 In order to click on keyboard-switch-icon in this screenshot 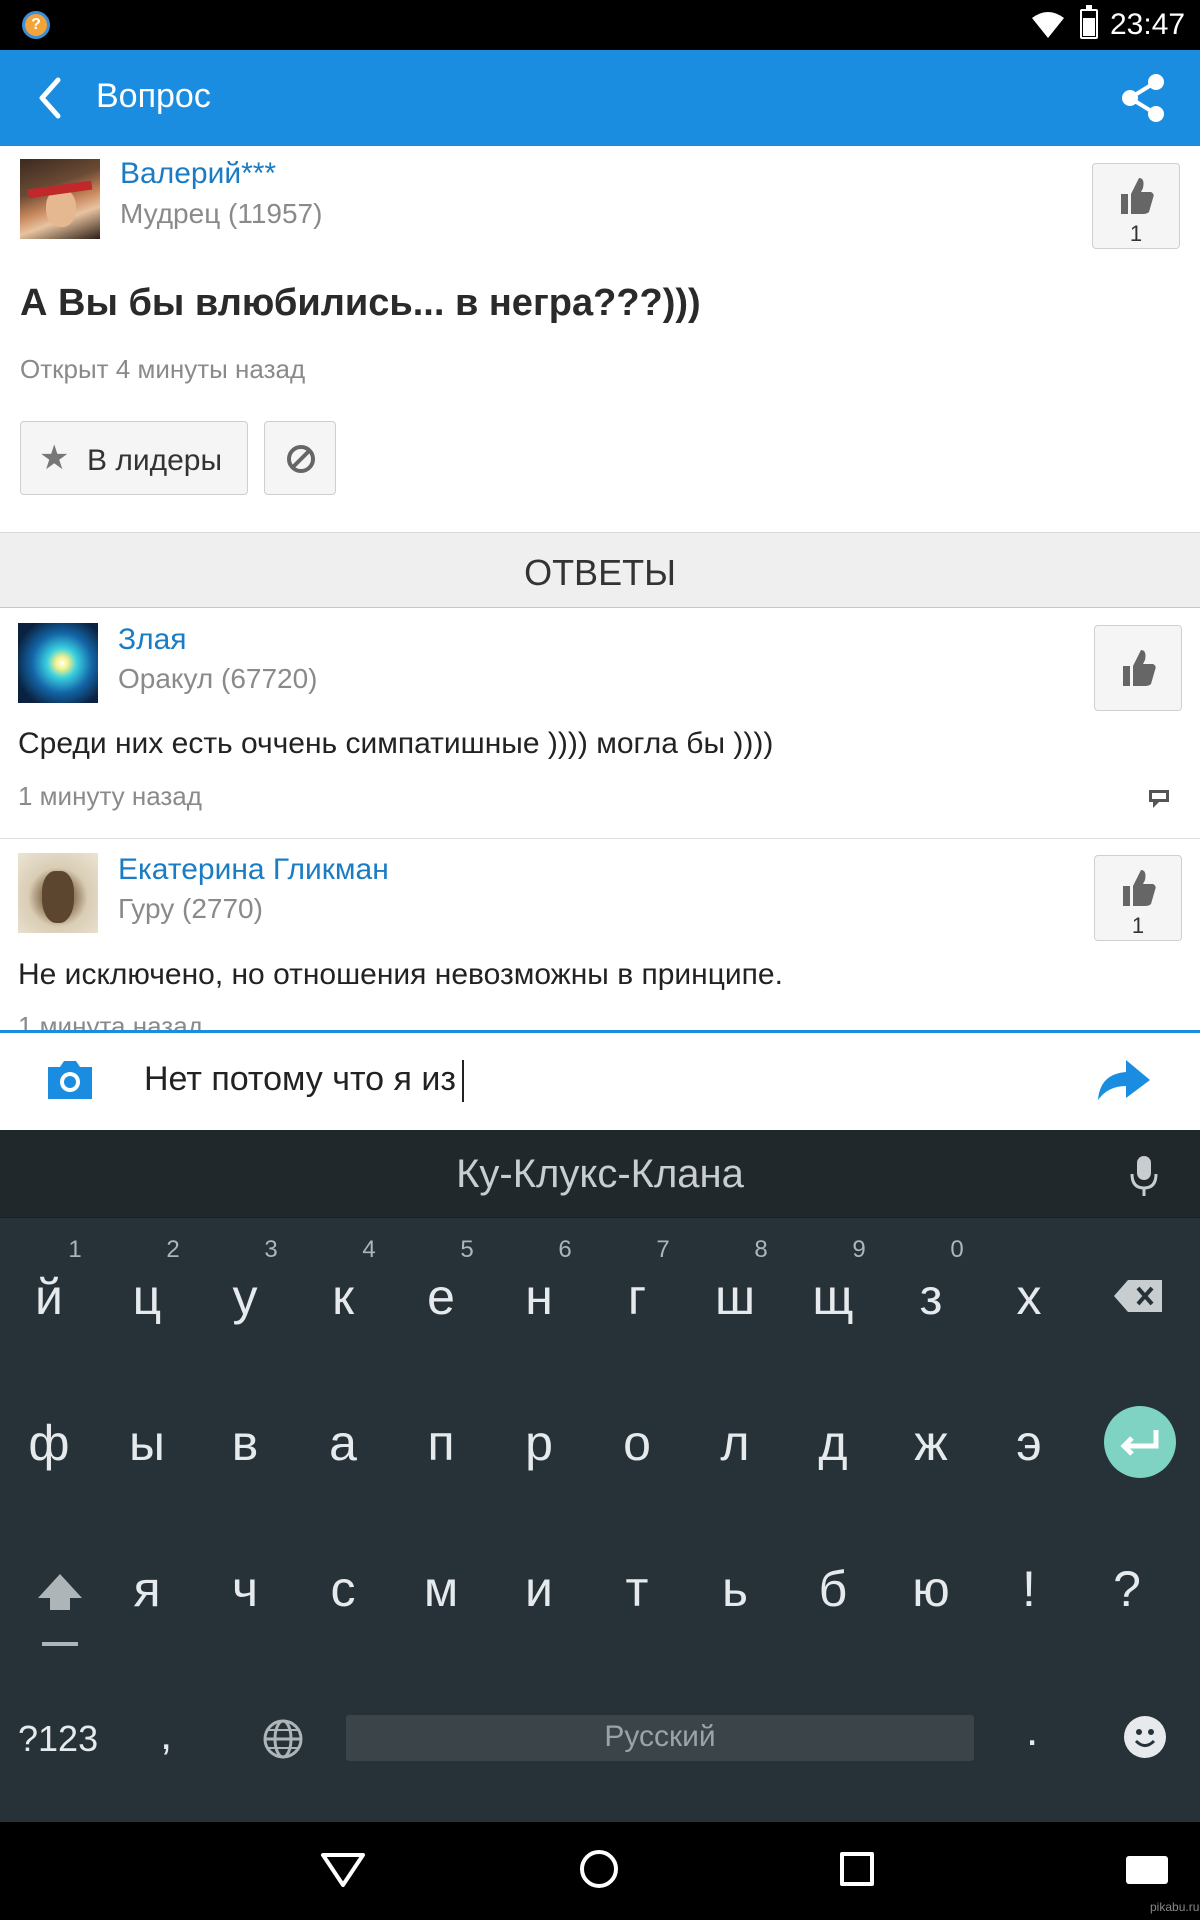, I will do `click(1147, 1870)`.